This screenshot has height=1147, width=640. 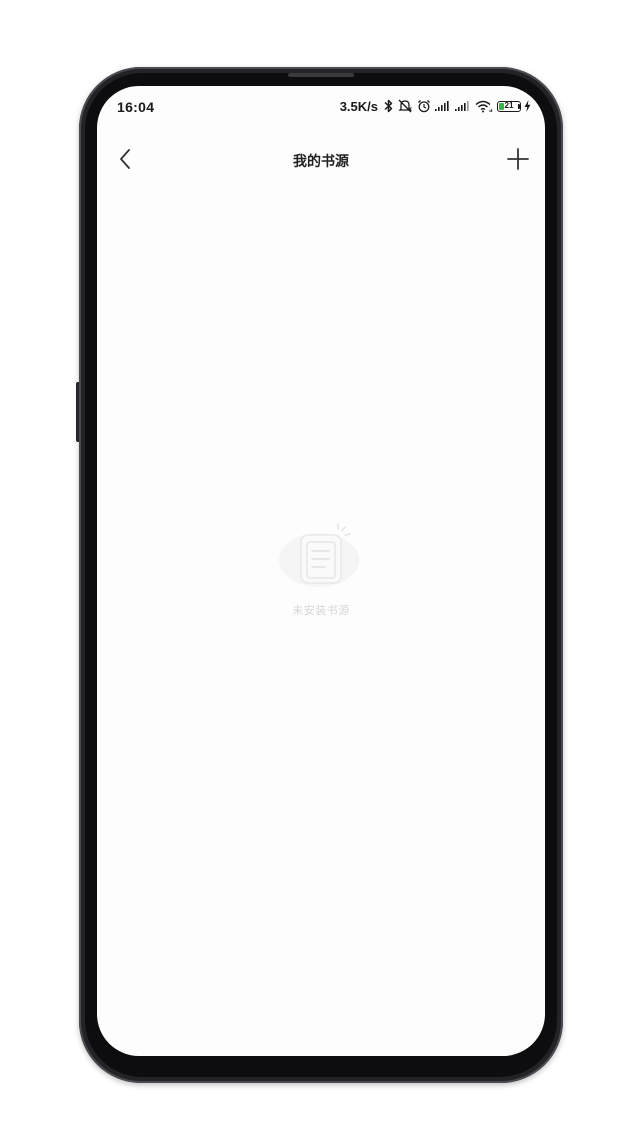 I want to click on empty-state: 未安装书源, so click(x=321, y=570).